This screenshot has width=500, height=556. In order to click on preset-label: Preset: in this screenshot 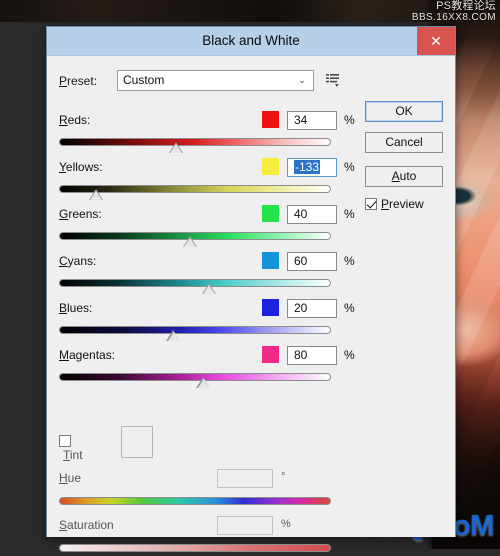, I will do `click(78, 81)`.